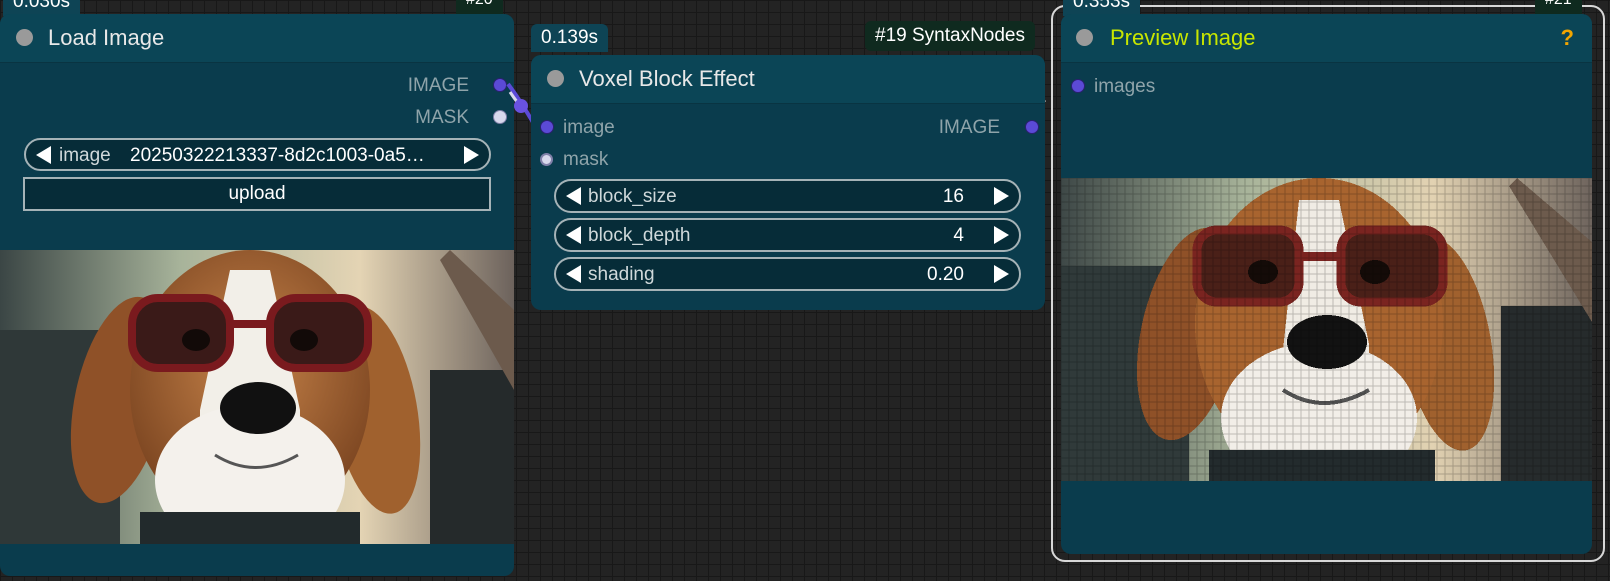  What do you see at coordinates (667, 78) in the screenshot?
I see `node-title: Voxel Block Effect` at bounding box center [667, 78].